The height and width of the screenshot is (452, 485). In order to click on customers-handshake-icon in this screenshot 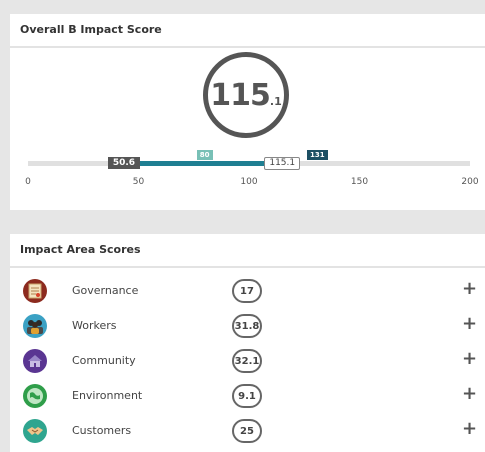, I will do `click(35, 431)`.